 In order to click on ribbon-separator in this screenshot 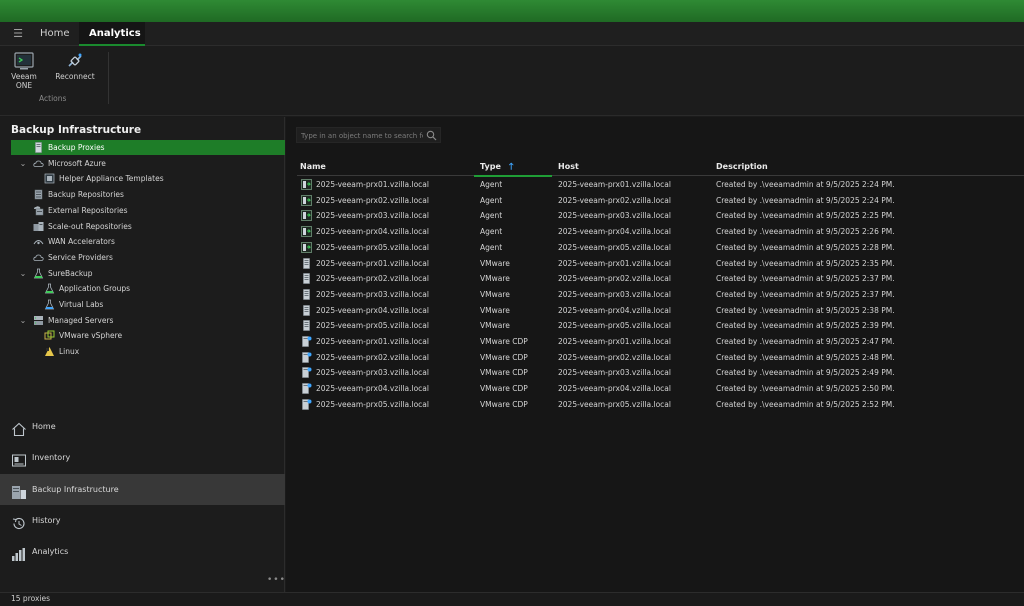, I will do `click(108, 78)`.